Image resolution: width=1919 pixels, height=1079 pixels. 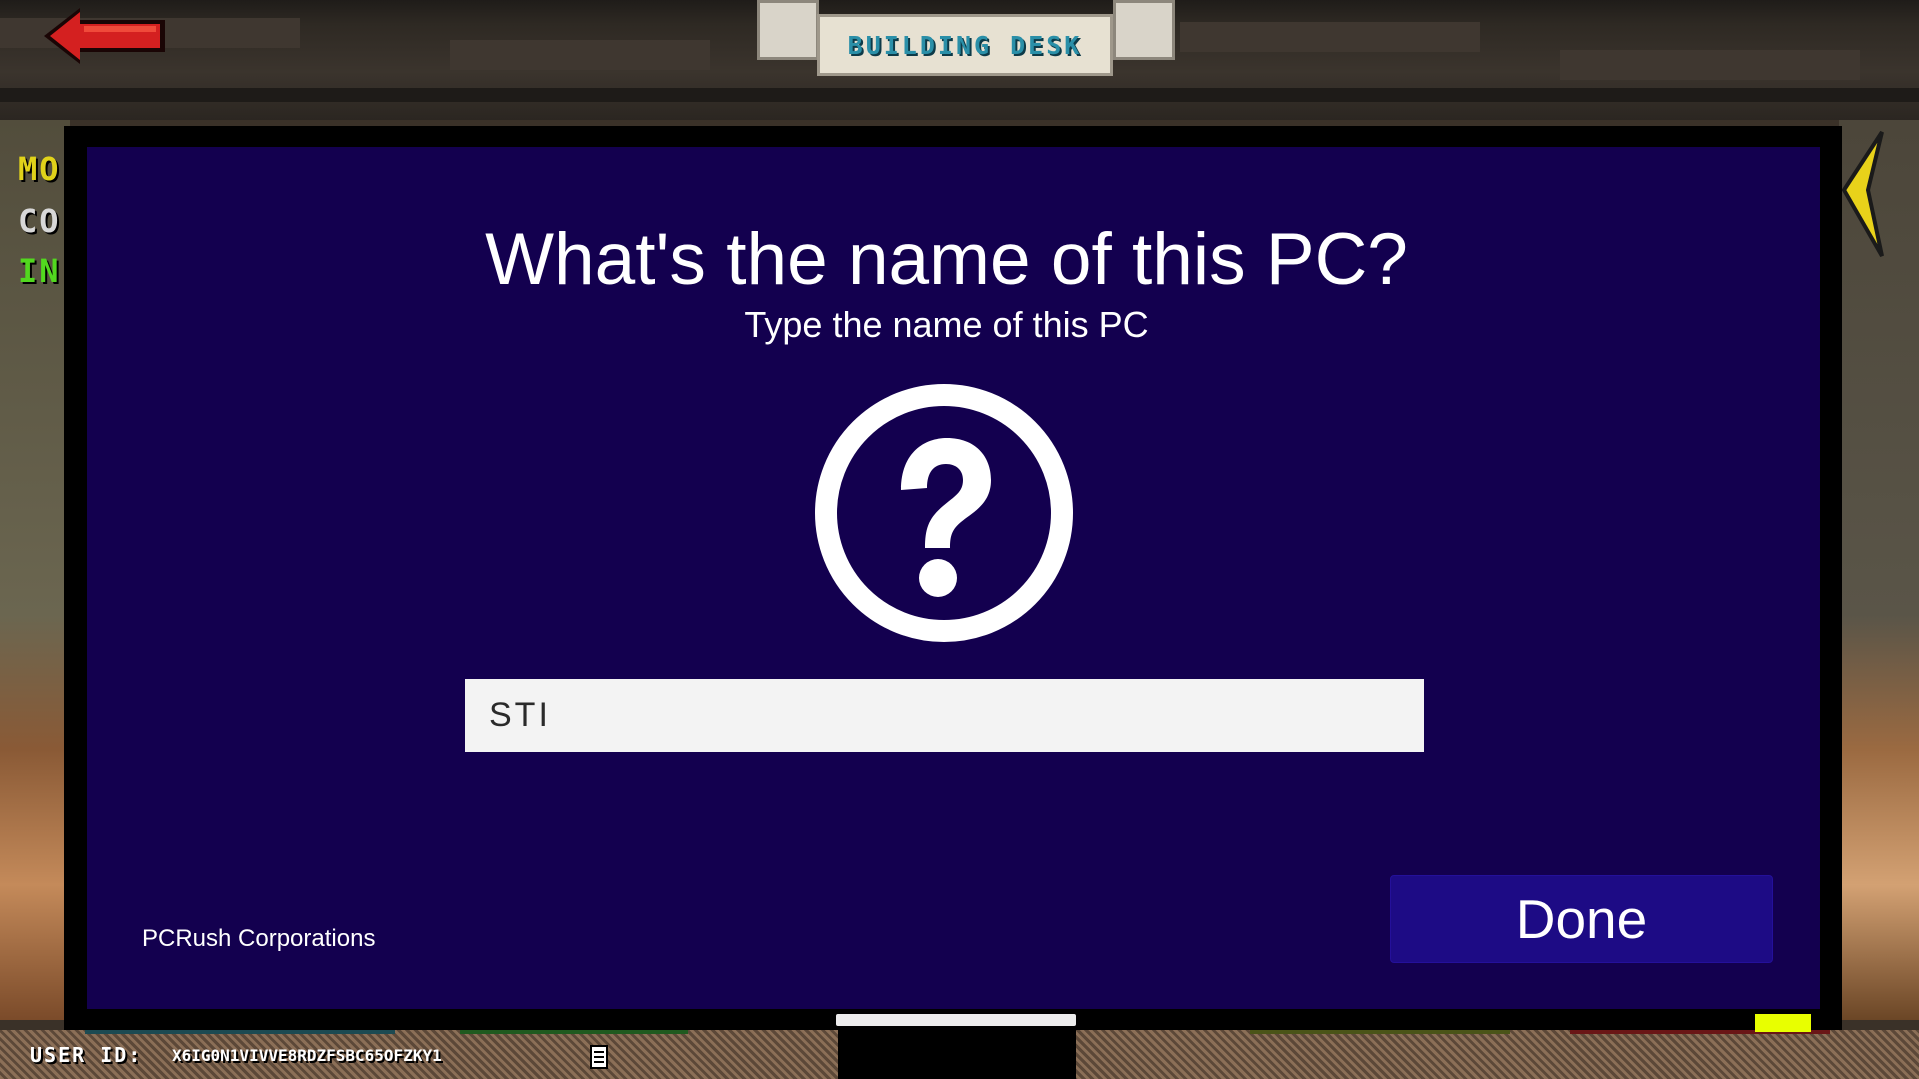 I want to click on dialog-title: What's the name of this PC?, so click(x=946, y=259).